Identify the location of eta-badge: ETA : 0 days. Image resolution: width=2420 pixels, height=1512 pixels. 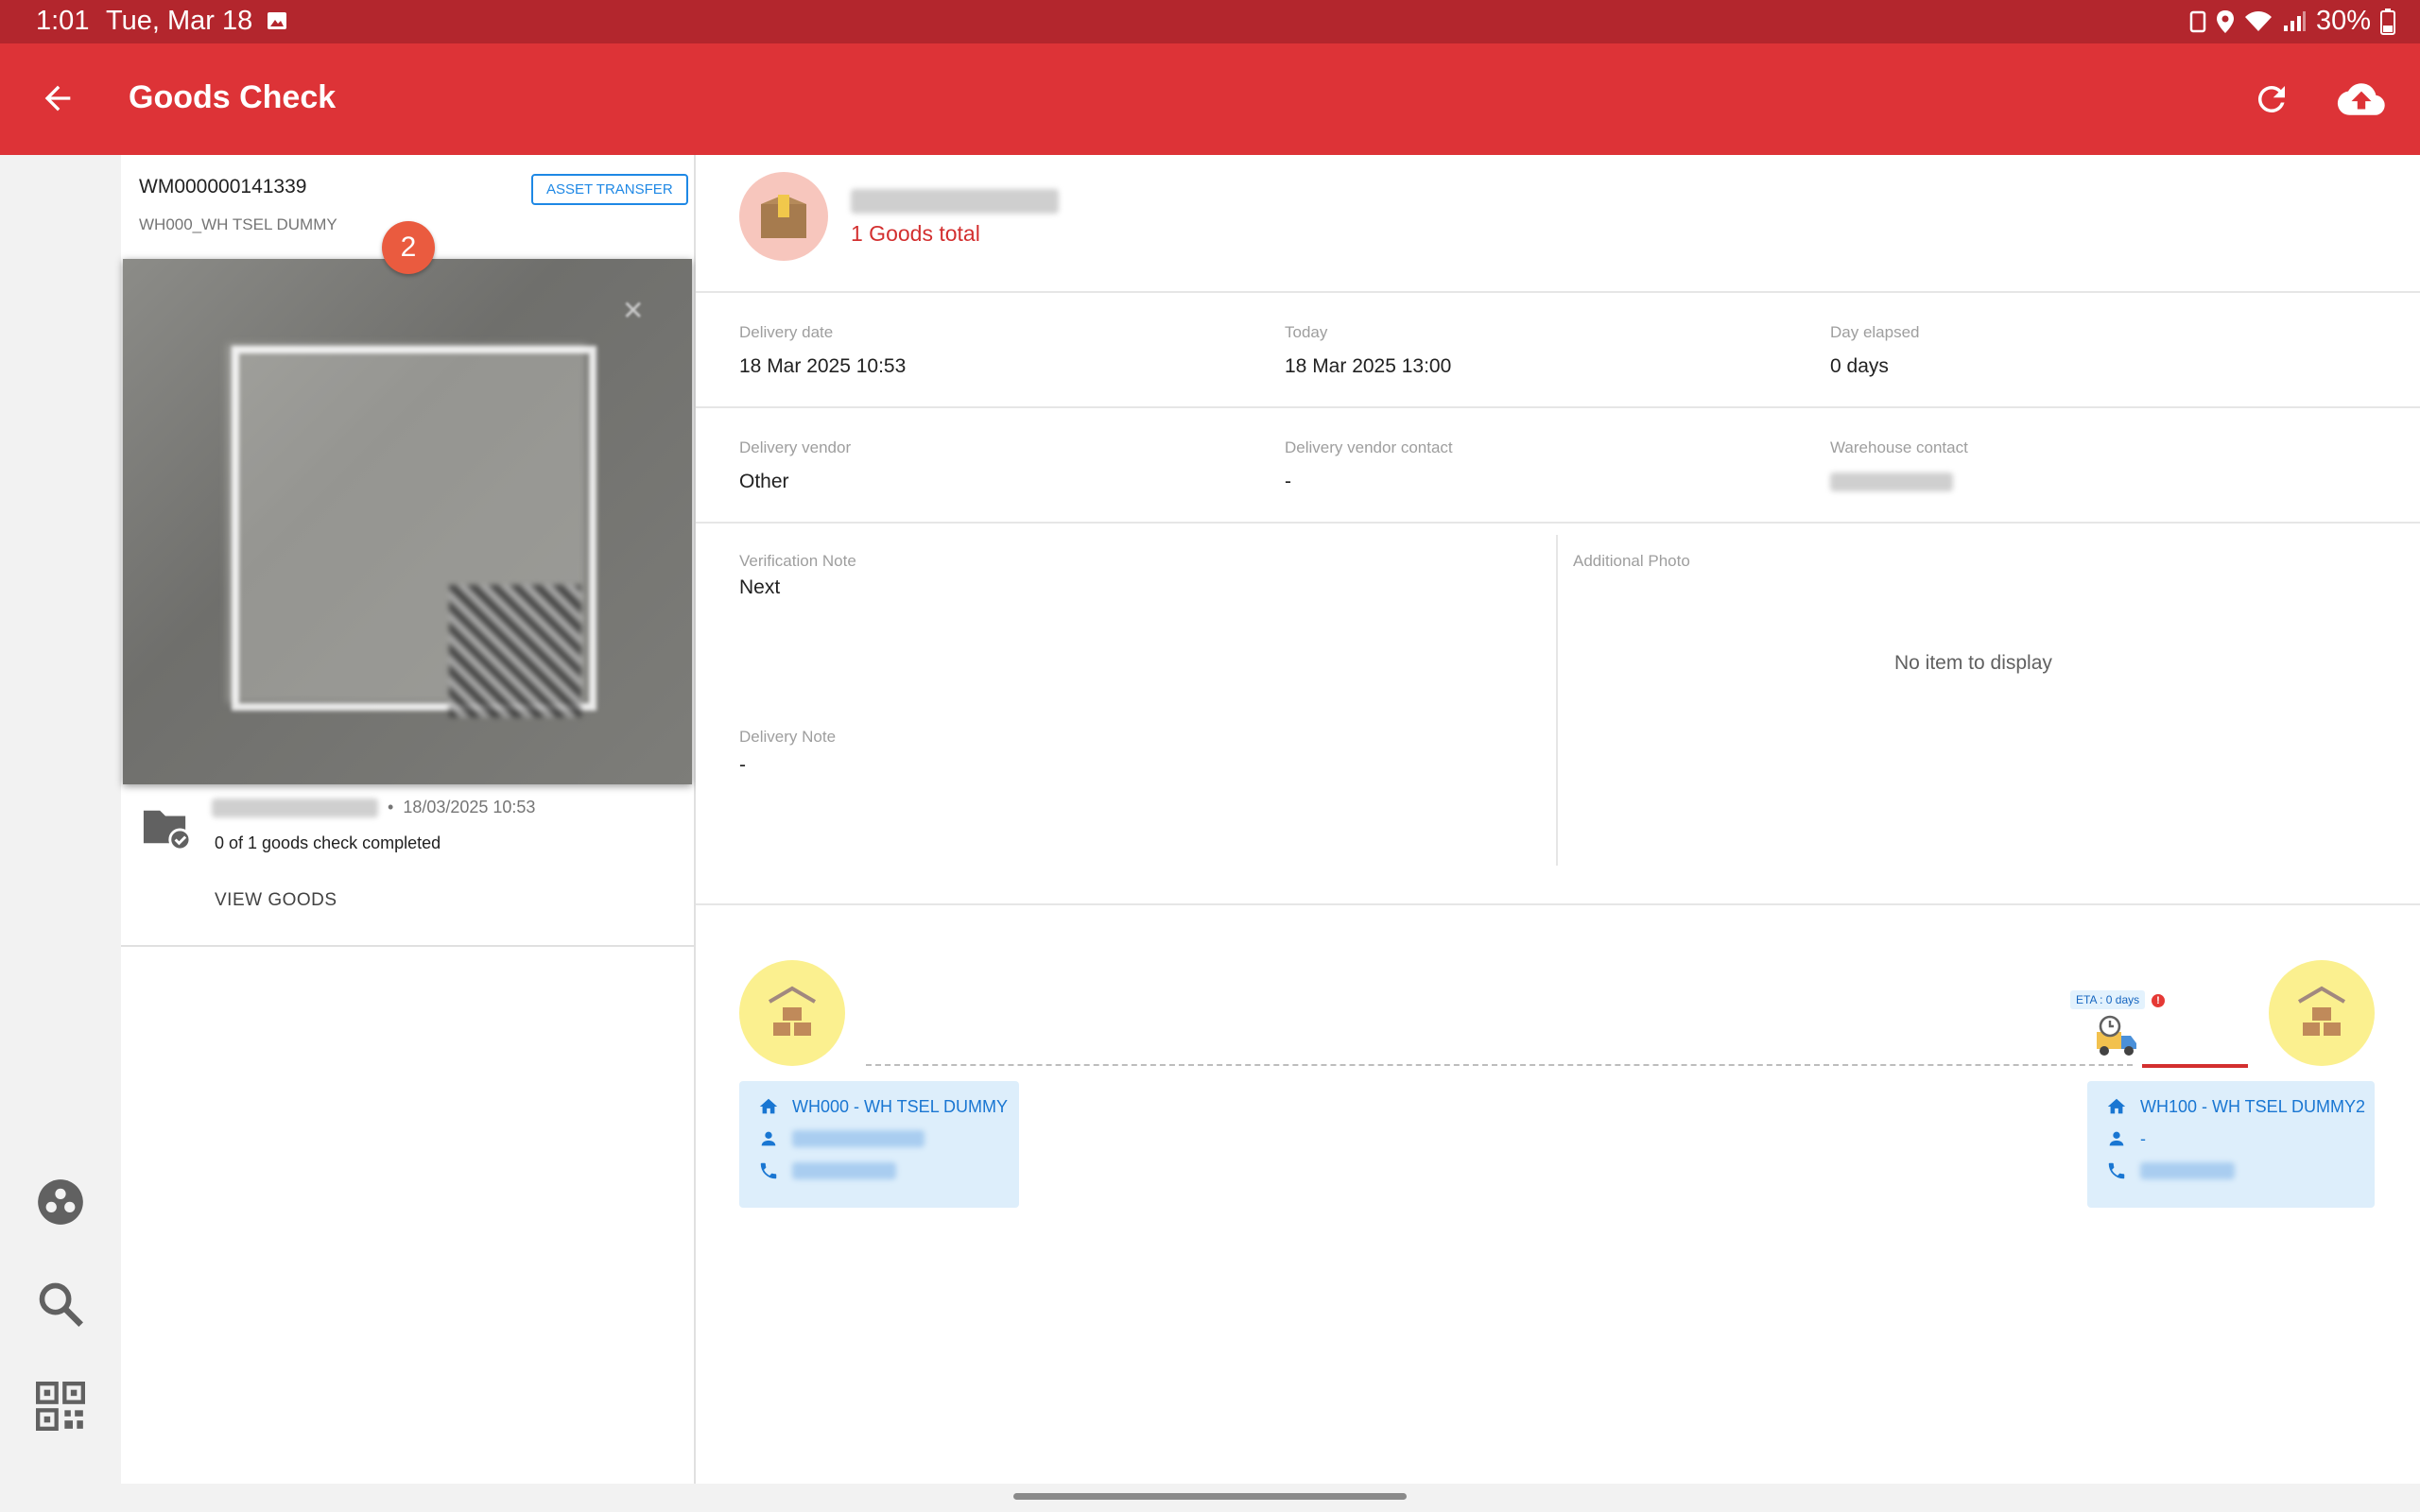
(2108, 999).